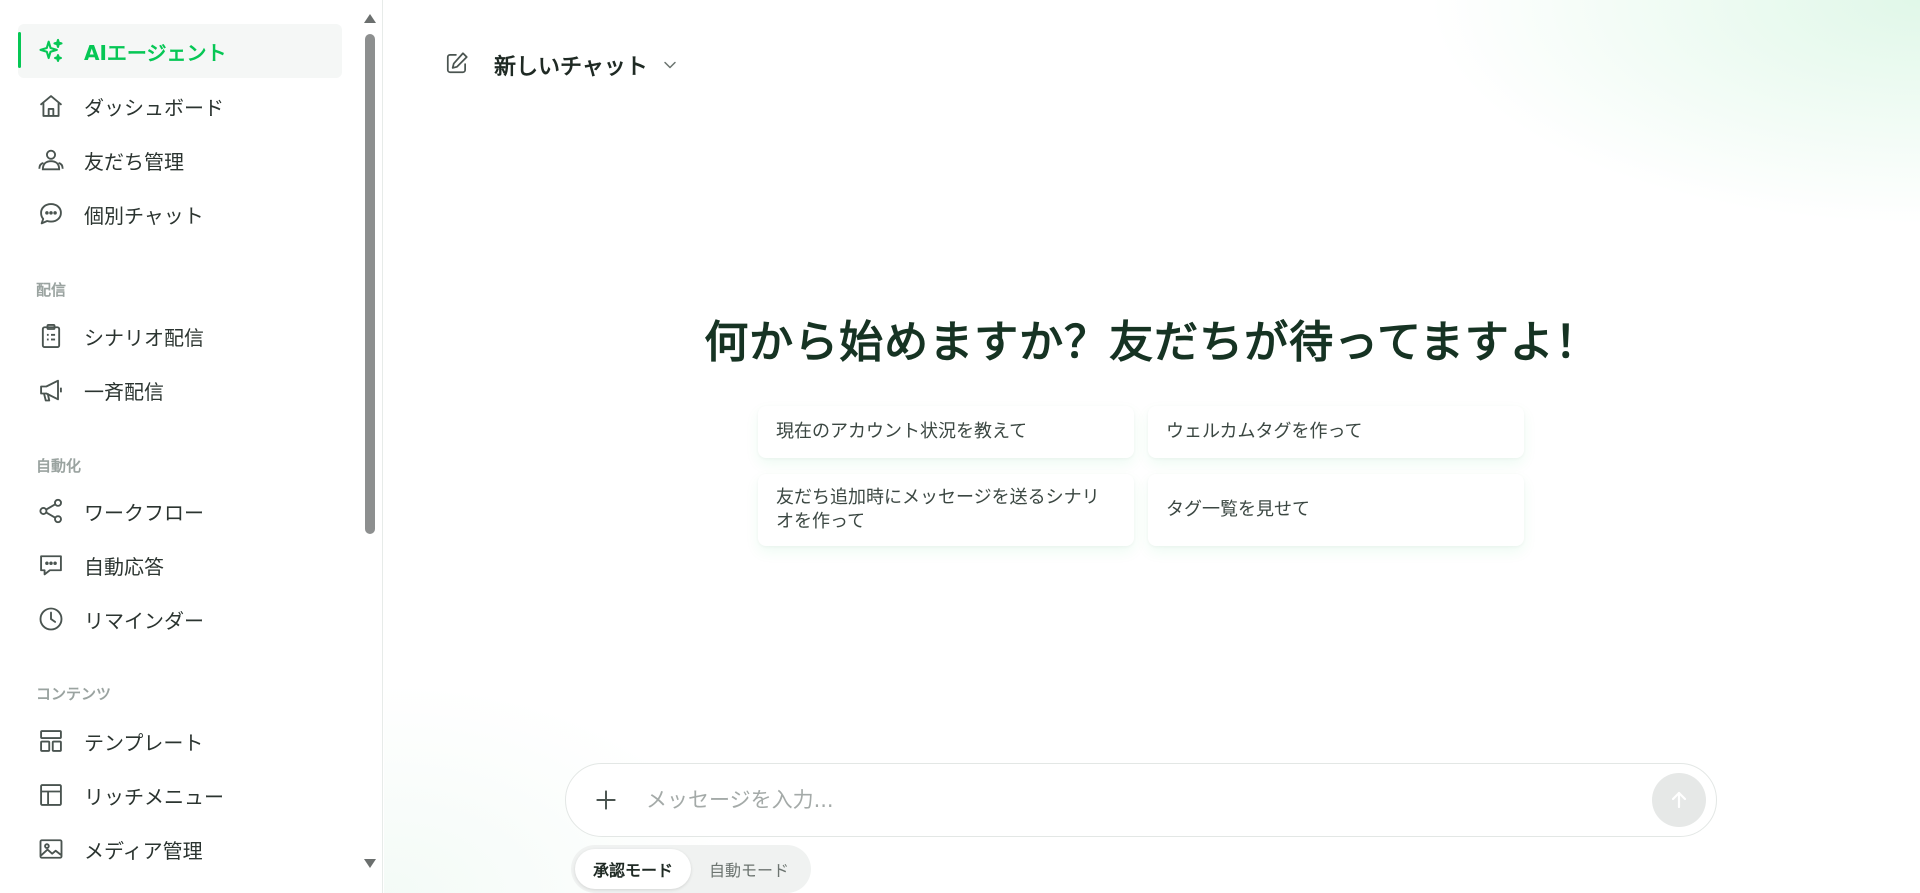  I want to click on sidebar-item-label: ダッシュボード, so click(154, 107).